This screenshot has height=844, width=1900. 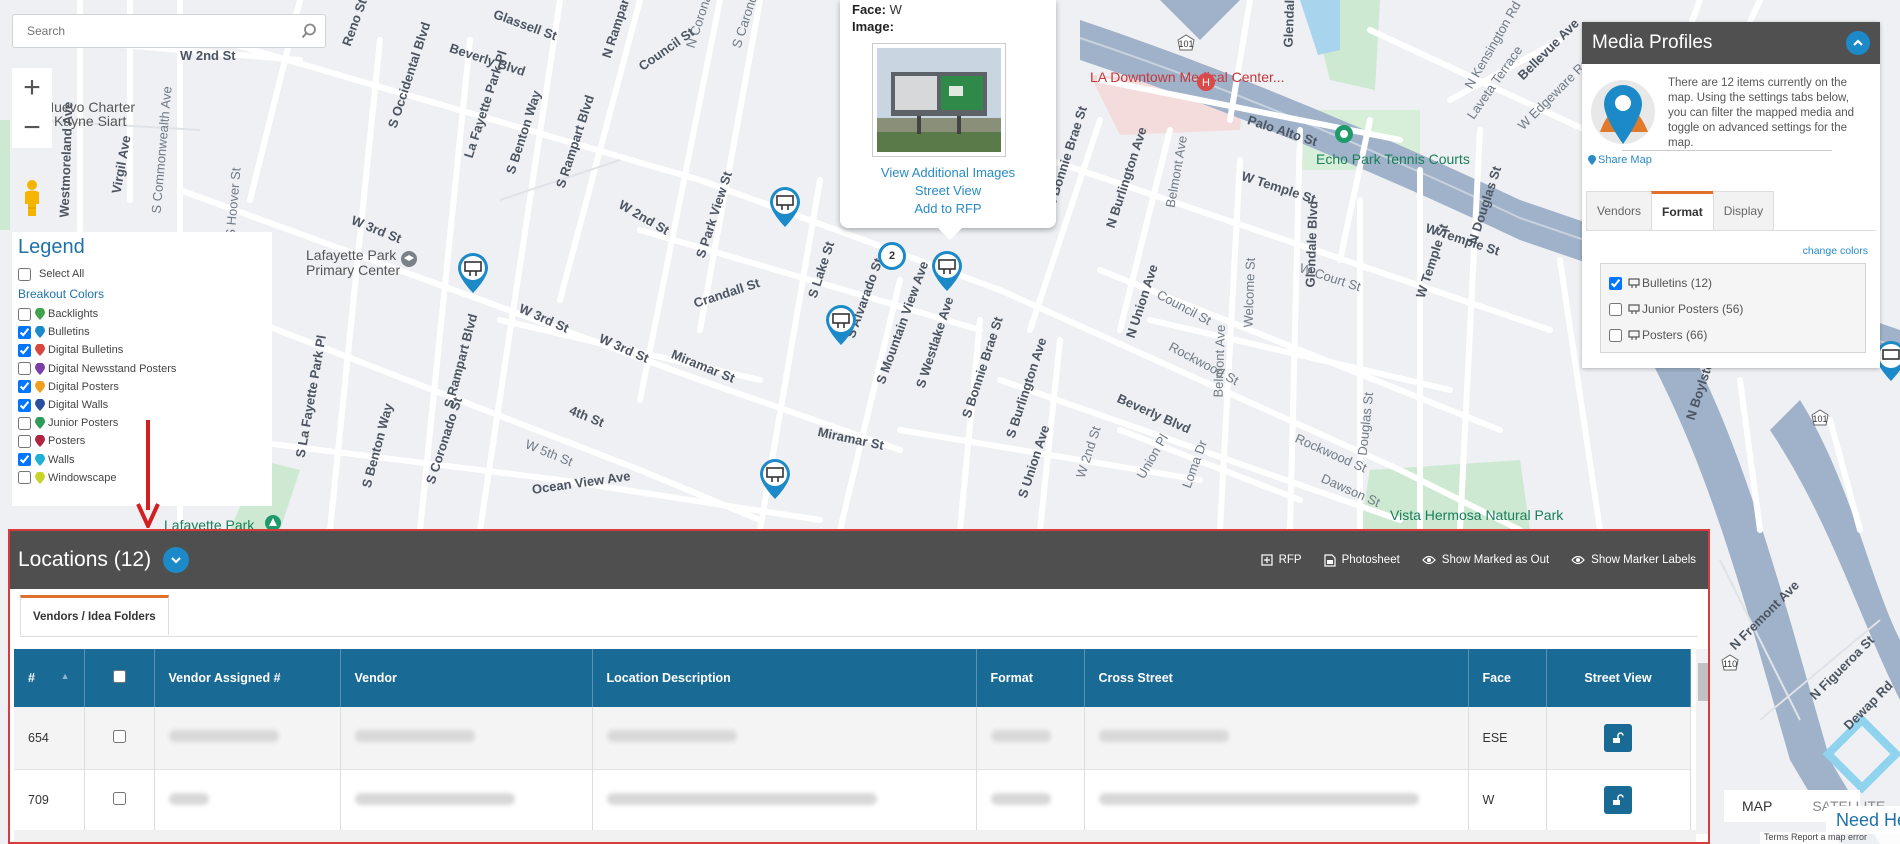 What do you see at coordinates (1633, 560) in the screenshot?
I see `show-marker-labels-button: Show Marker Labels` at bounding box center [1633, 560].